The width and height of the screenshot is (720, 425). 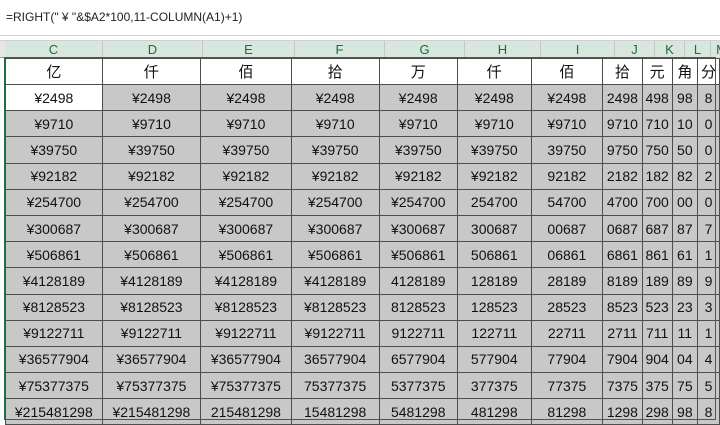 I want to click on table-cell: 128523, so click(x=494, y=307).